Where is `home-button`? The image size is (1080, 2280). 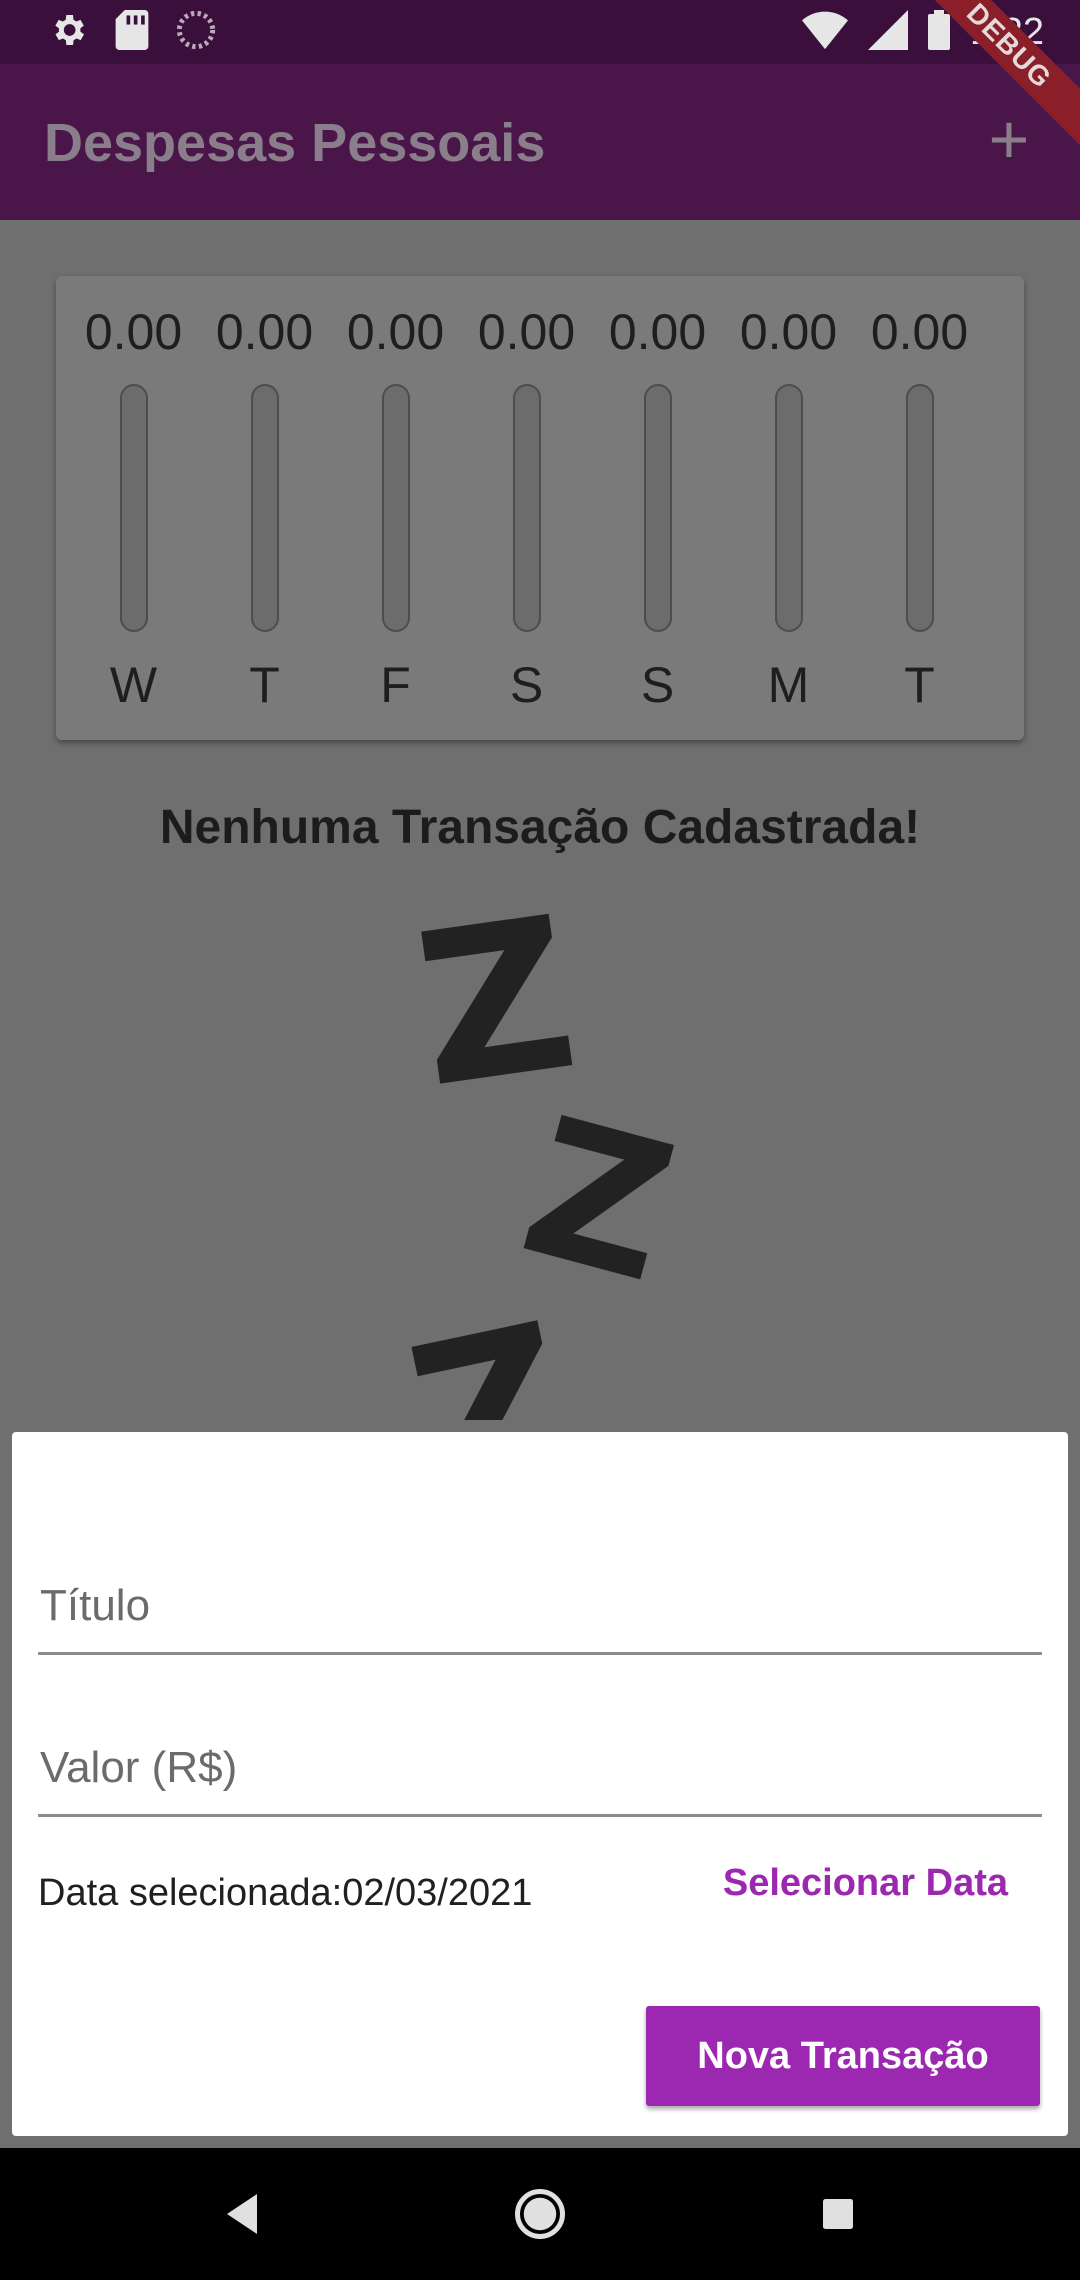 home-button is located at coordinates (540, 2214).